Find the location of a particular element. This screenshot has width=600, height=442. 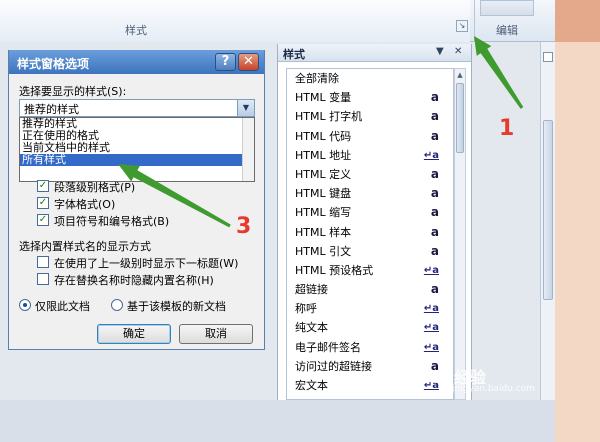

arrow-to-all-styles is located at coordinates (174, 196).